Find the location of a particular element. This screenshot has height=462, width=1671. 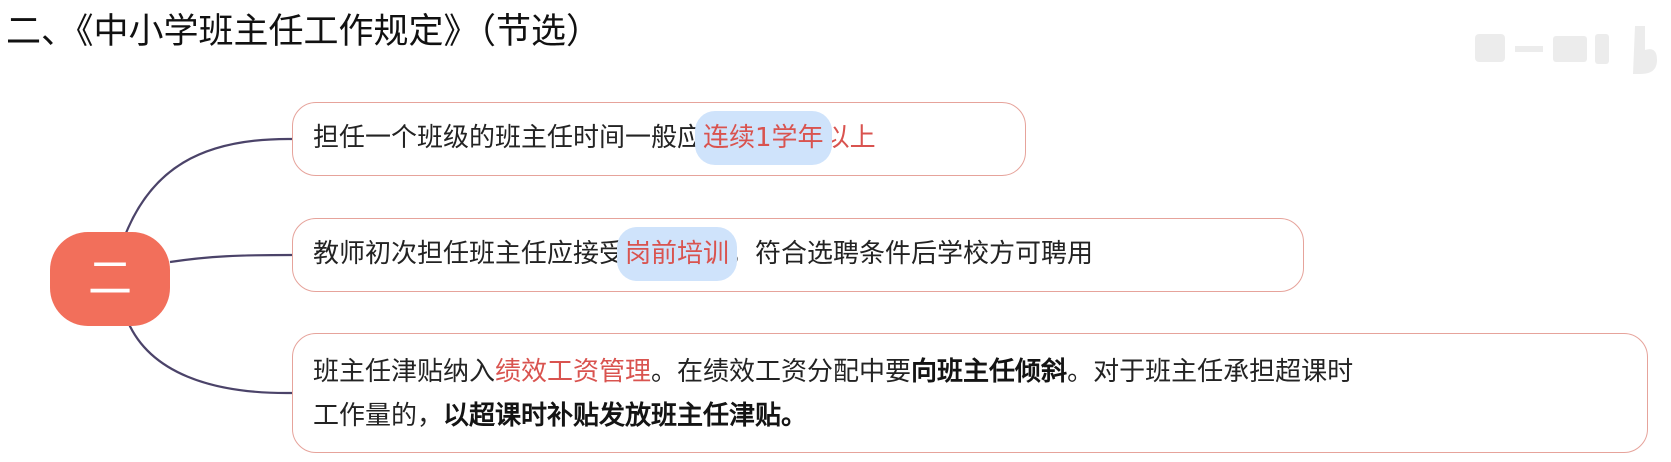

root-node: 二 is located at coordinates (110, 279).